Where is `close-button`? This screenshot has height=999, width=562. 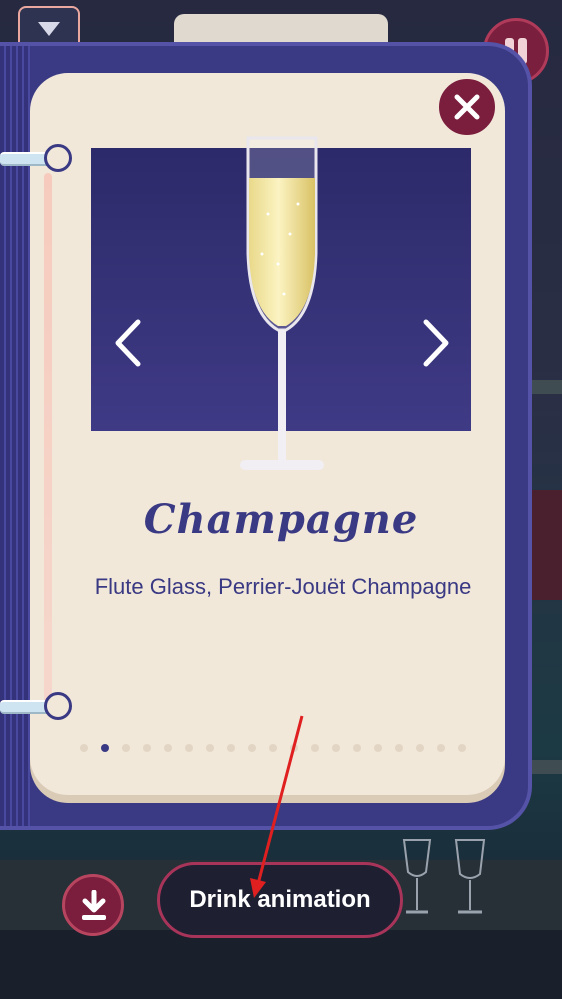 close-button is located at coordinates (467, 107).